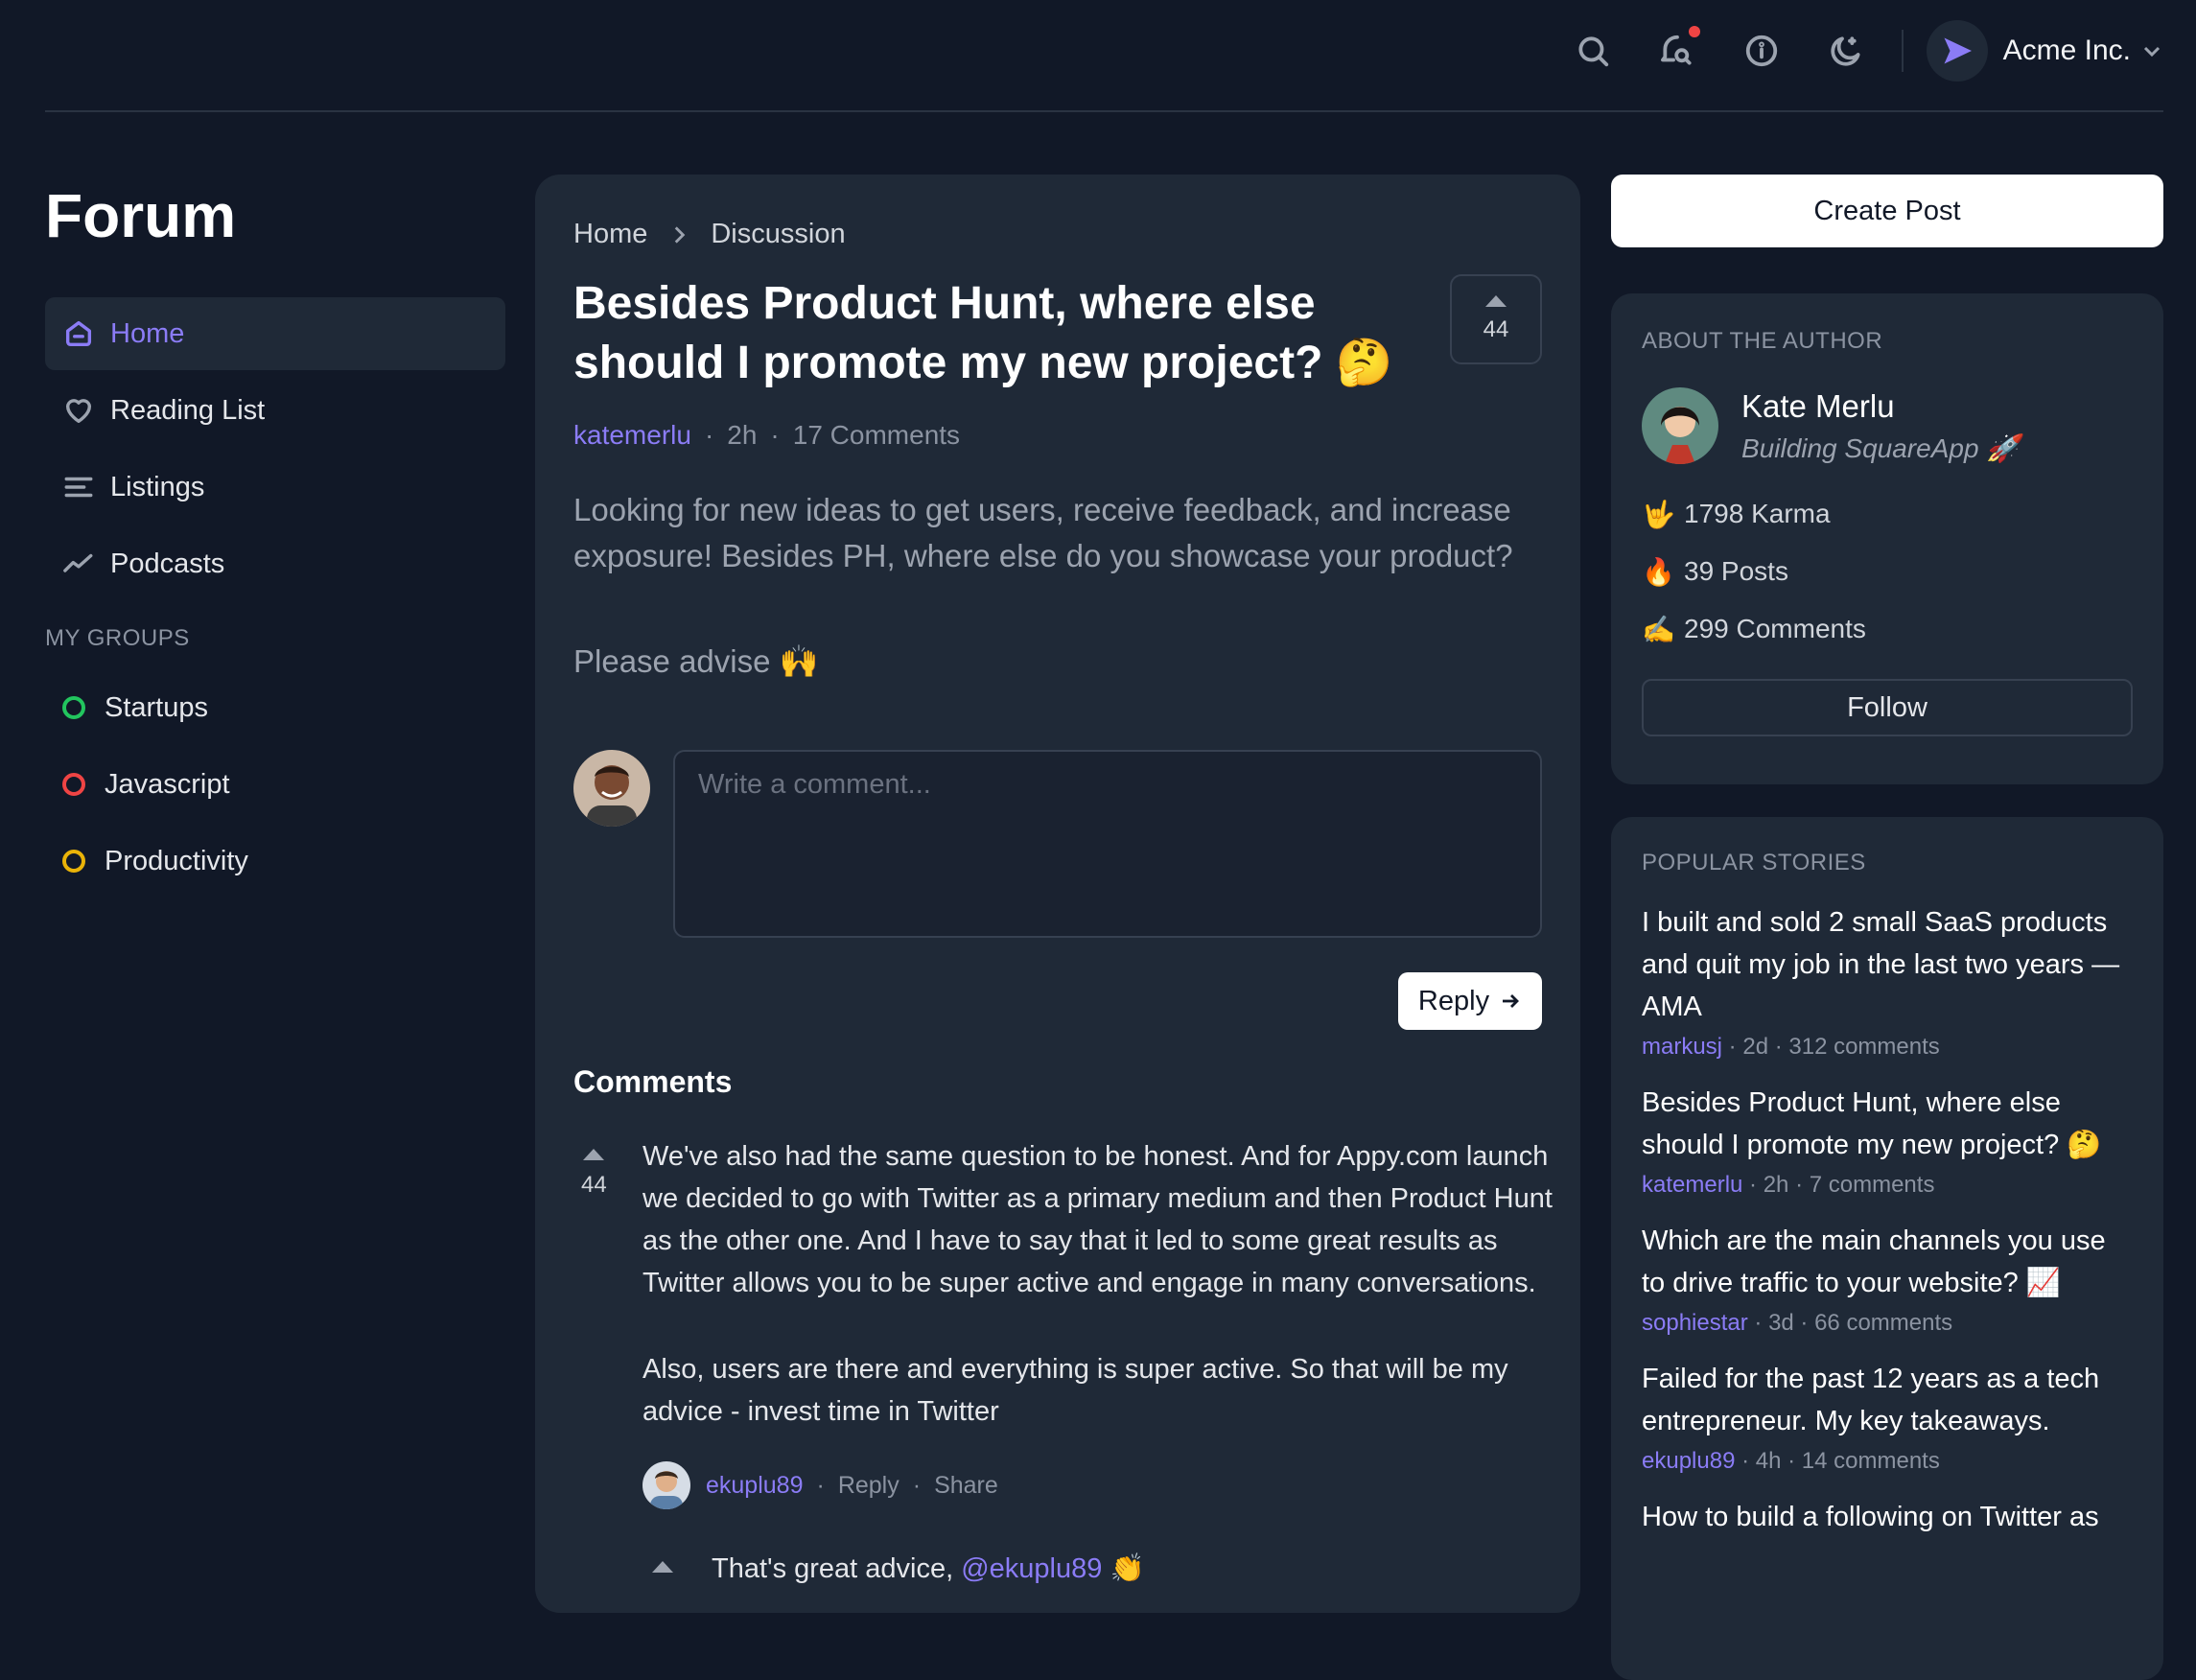 This screenshot has width=2196, height=1680. What do you see at coordinates (275, 784) in the screenshot?
I see `group-javascript: Javascript` at bounding box center [275, 784].